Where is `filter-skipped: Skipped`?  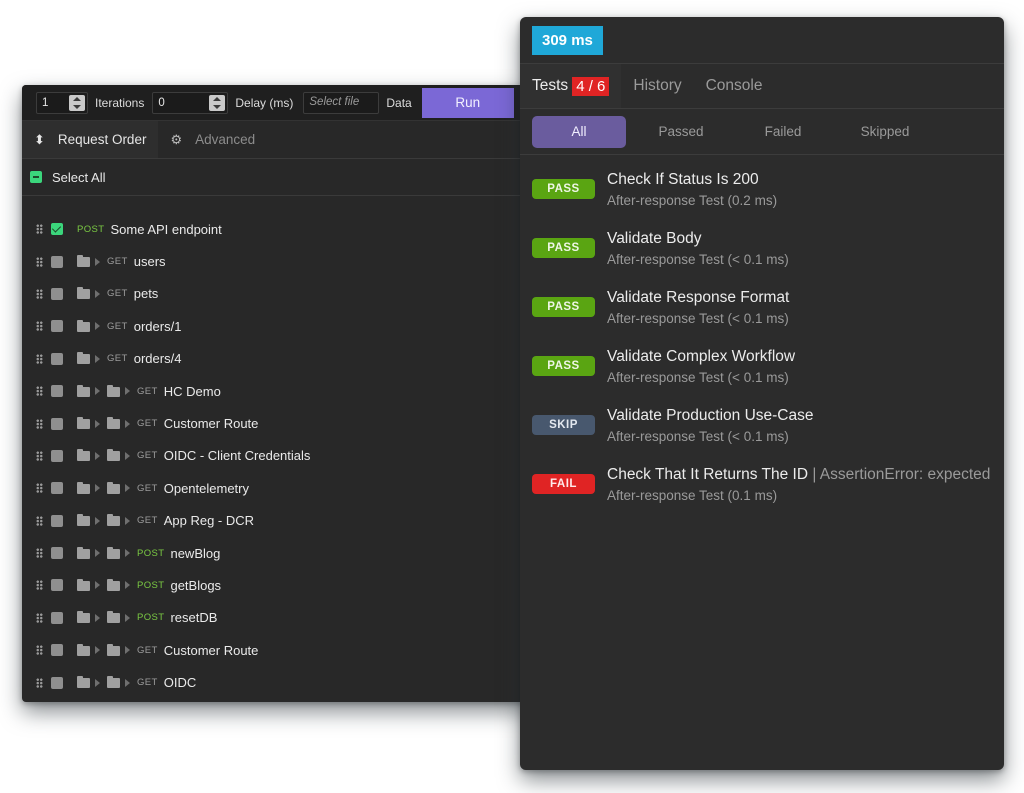 filter-skipped: Skipped is located at coordinates (885, 132).